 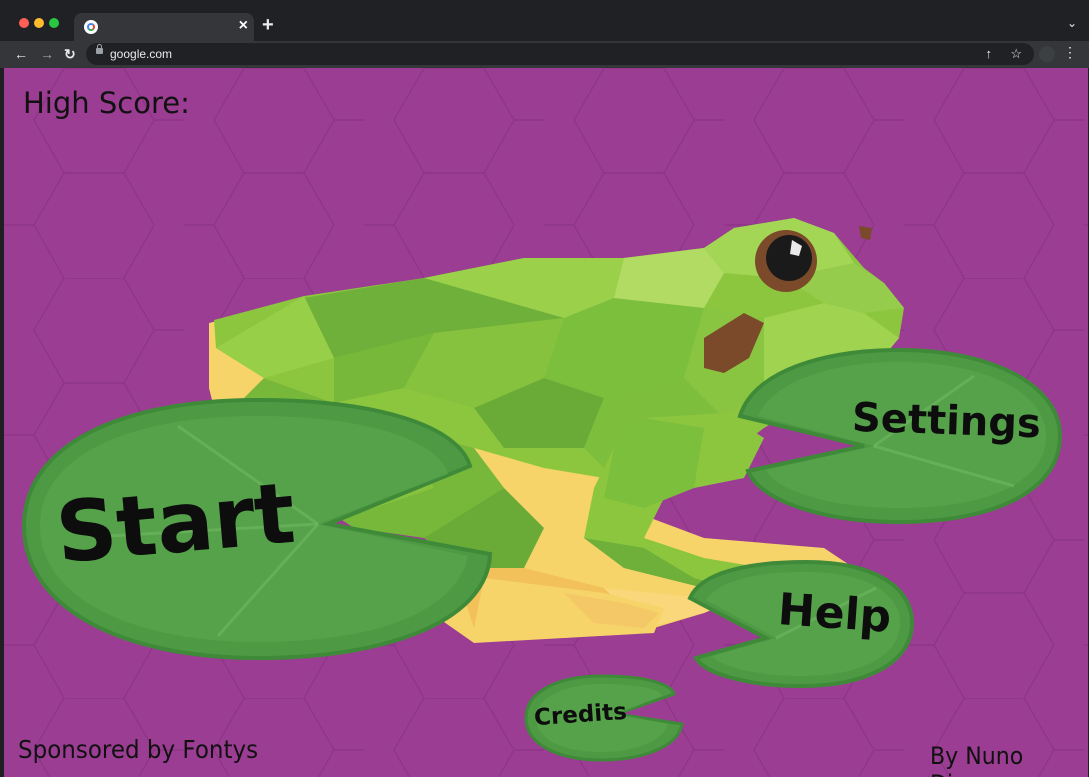 What do you see at coordinates (70, 54) in the screenshot?
I see `reload-icon: ↻` at bounding box center [70, 54].